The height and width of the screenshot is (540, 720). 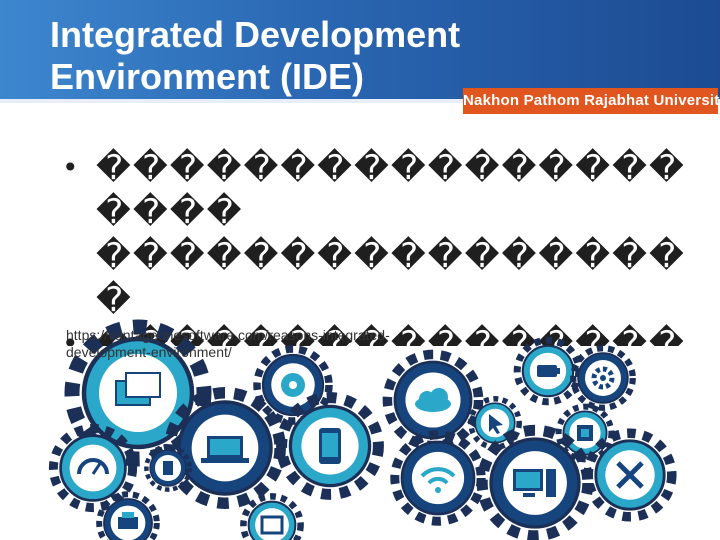 I want to click on phone-icon, so click(x=330, y=446).